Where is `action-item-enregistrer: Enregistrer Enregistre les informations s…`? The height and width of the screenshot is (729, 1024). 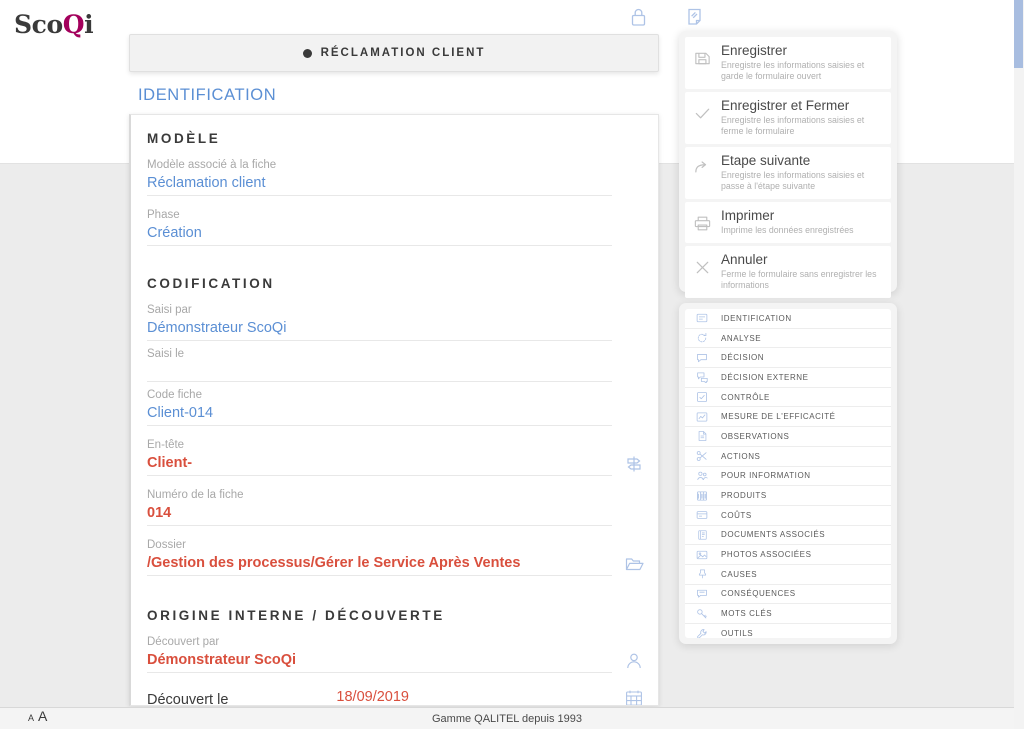
action-item-enregistrer: Enregistrer Enregistre les informations s… is located at coordinates (788, 63).